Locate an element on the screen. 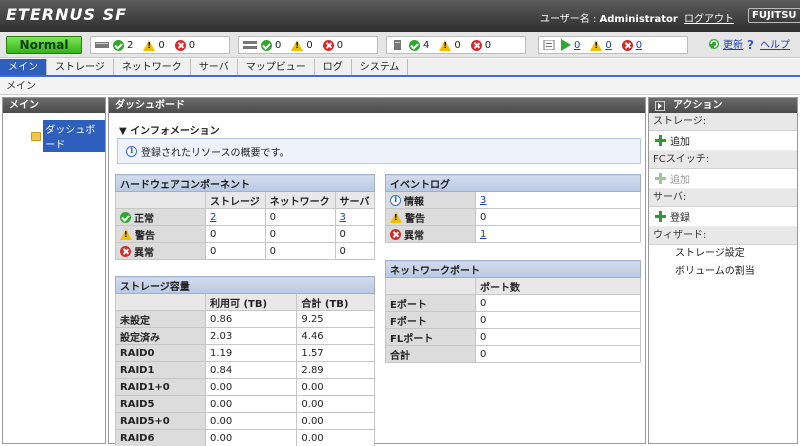 The image size is (800, 446). server-normal-link: 3 is located at coordinates (343, 217).